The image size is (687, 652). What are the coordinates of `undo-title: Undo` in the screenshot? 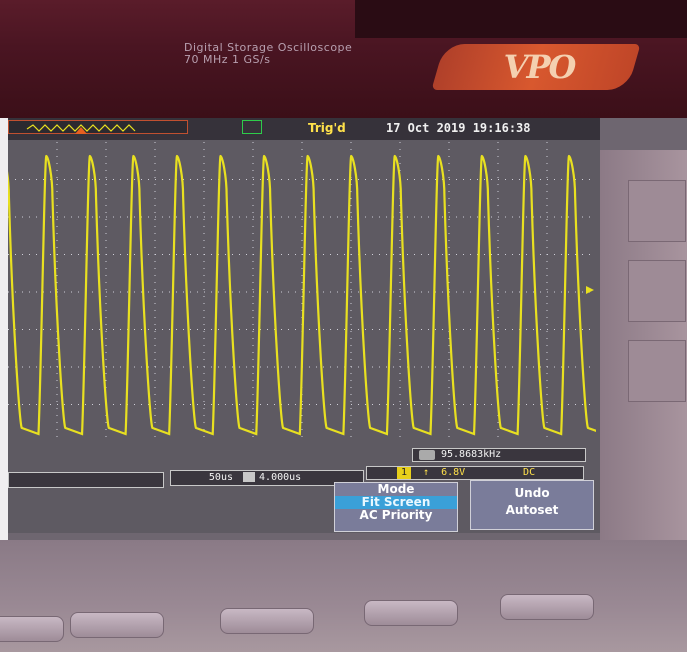 It's located at (532, 493).